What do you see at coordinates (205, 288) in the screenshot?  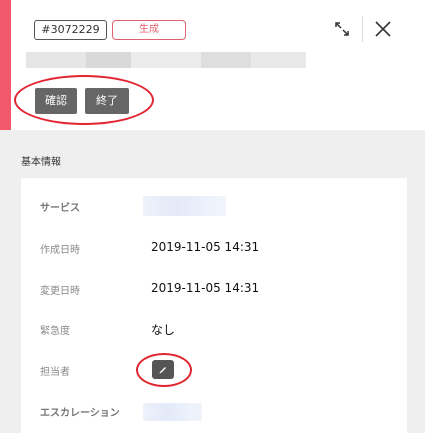 I see `updated-value: 2019-11-05 14:31` at bounding box center [205, 288].